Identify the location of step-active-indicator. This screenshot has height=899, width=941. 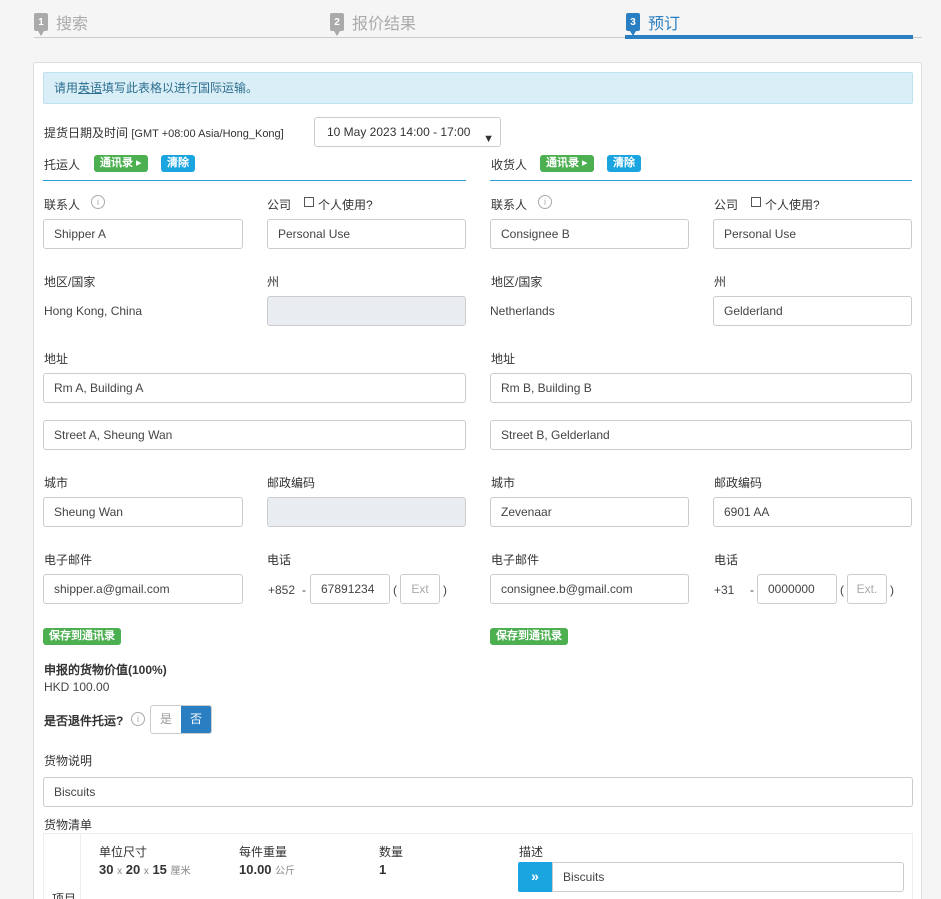
(769, 37).